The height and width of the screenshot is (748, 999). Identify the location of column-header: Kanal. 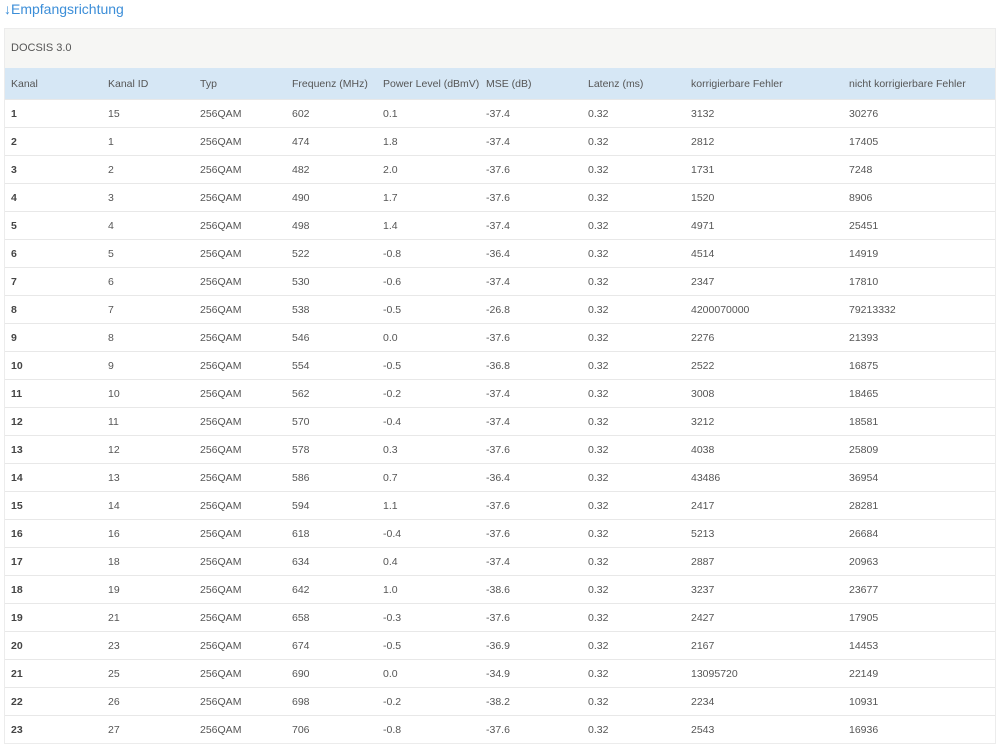
(53, 84).